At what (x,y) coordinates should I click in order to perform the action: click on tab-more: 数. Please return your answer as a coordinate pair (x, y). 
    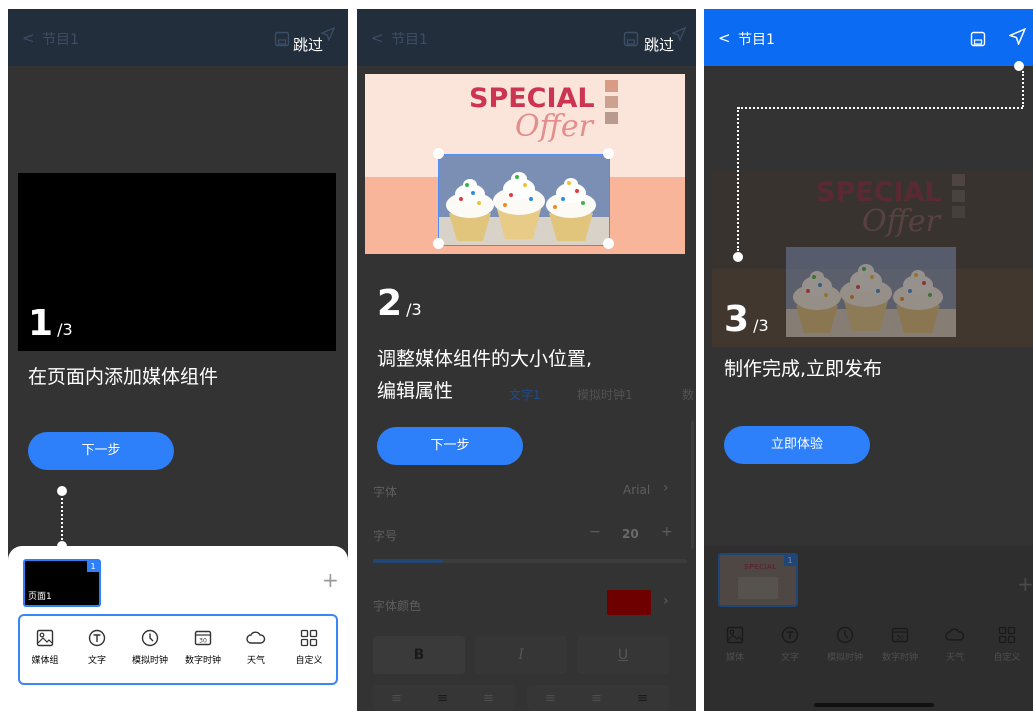
    Looking at the image, I should click on (688, 394).